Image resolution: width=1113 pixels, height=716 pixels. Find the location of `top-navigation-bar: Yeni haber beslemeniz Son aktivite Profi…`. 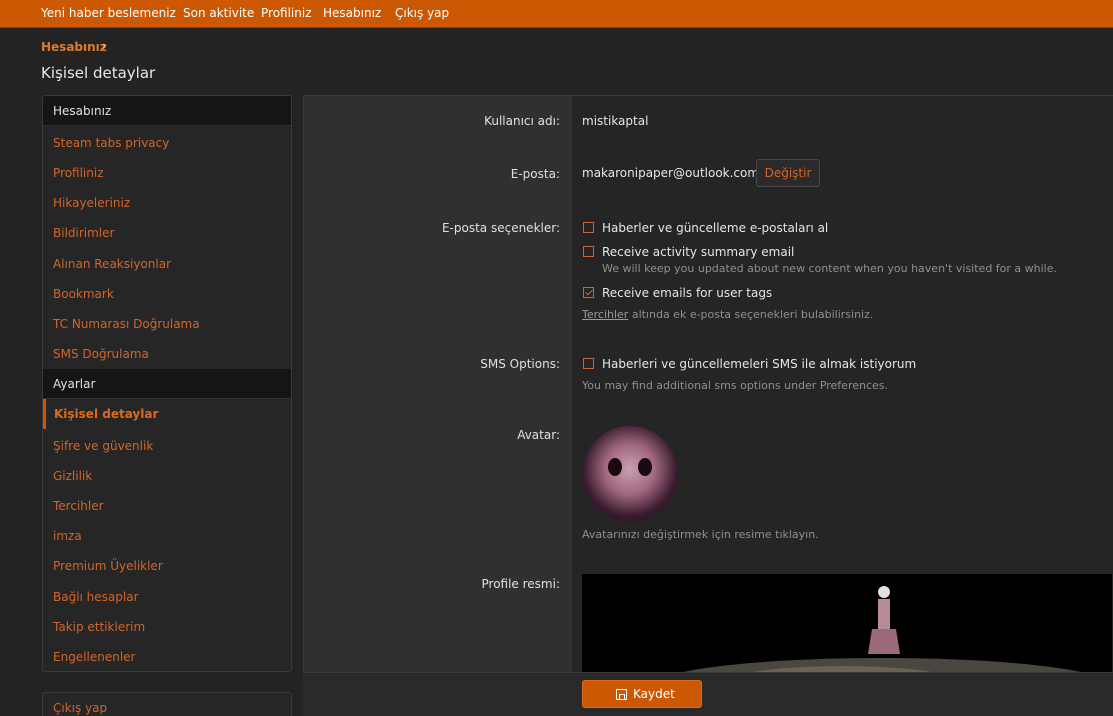

top-navigation-bar: Yeni haber beslemeniz Son aktivite Profi… is located at coordinates (556, 14).